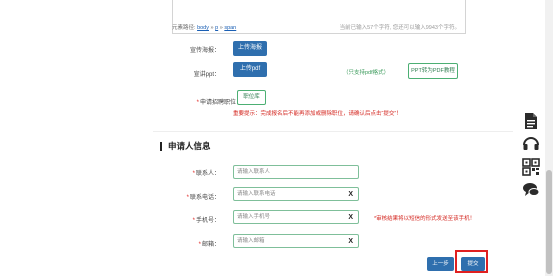 Image resolution: width=553 pixels, height=276 pixels. I want to click on headset-icon, so click(531, 144).